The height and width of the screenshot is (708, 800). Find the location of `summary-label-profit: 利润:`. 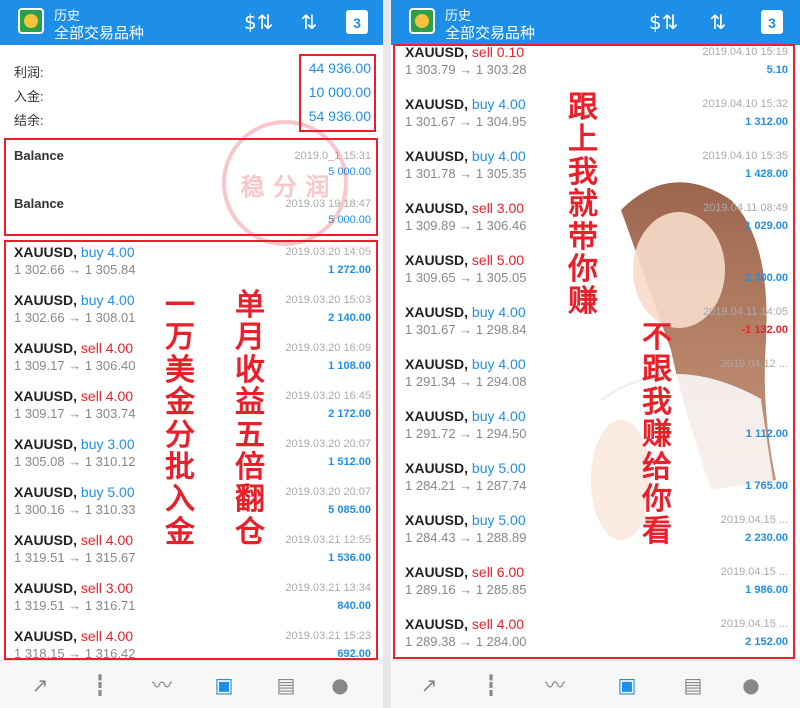

summary-label-profit: 利润: is located at coordinates (29, 72).